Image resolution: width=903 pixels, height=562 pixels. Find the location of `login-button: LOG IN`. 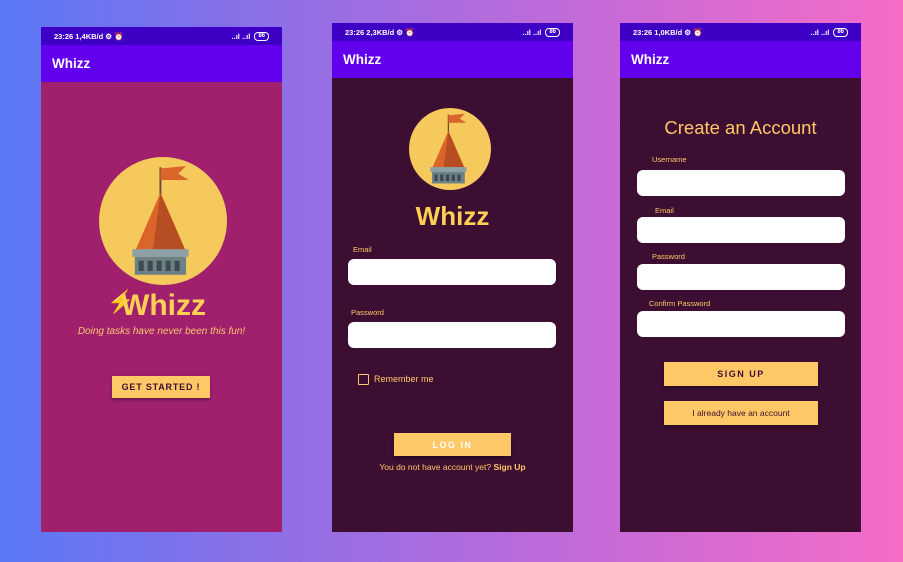

login-button: LOG IN is located at coordinates (452, 444).